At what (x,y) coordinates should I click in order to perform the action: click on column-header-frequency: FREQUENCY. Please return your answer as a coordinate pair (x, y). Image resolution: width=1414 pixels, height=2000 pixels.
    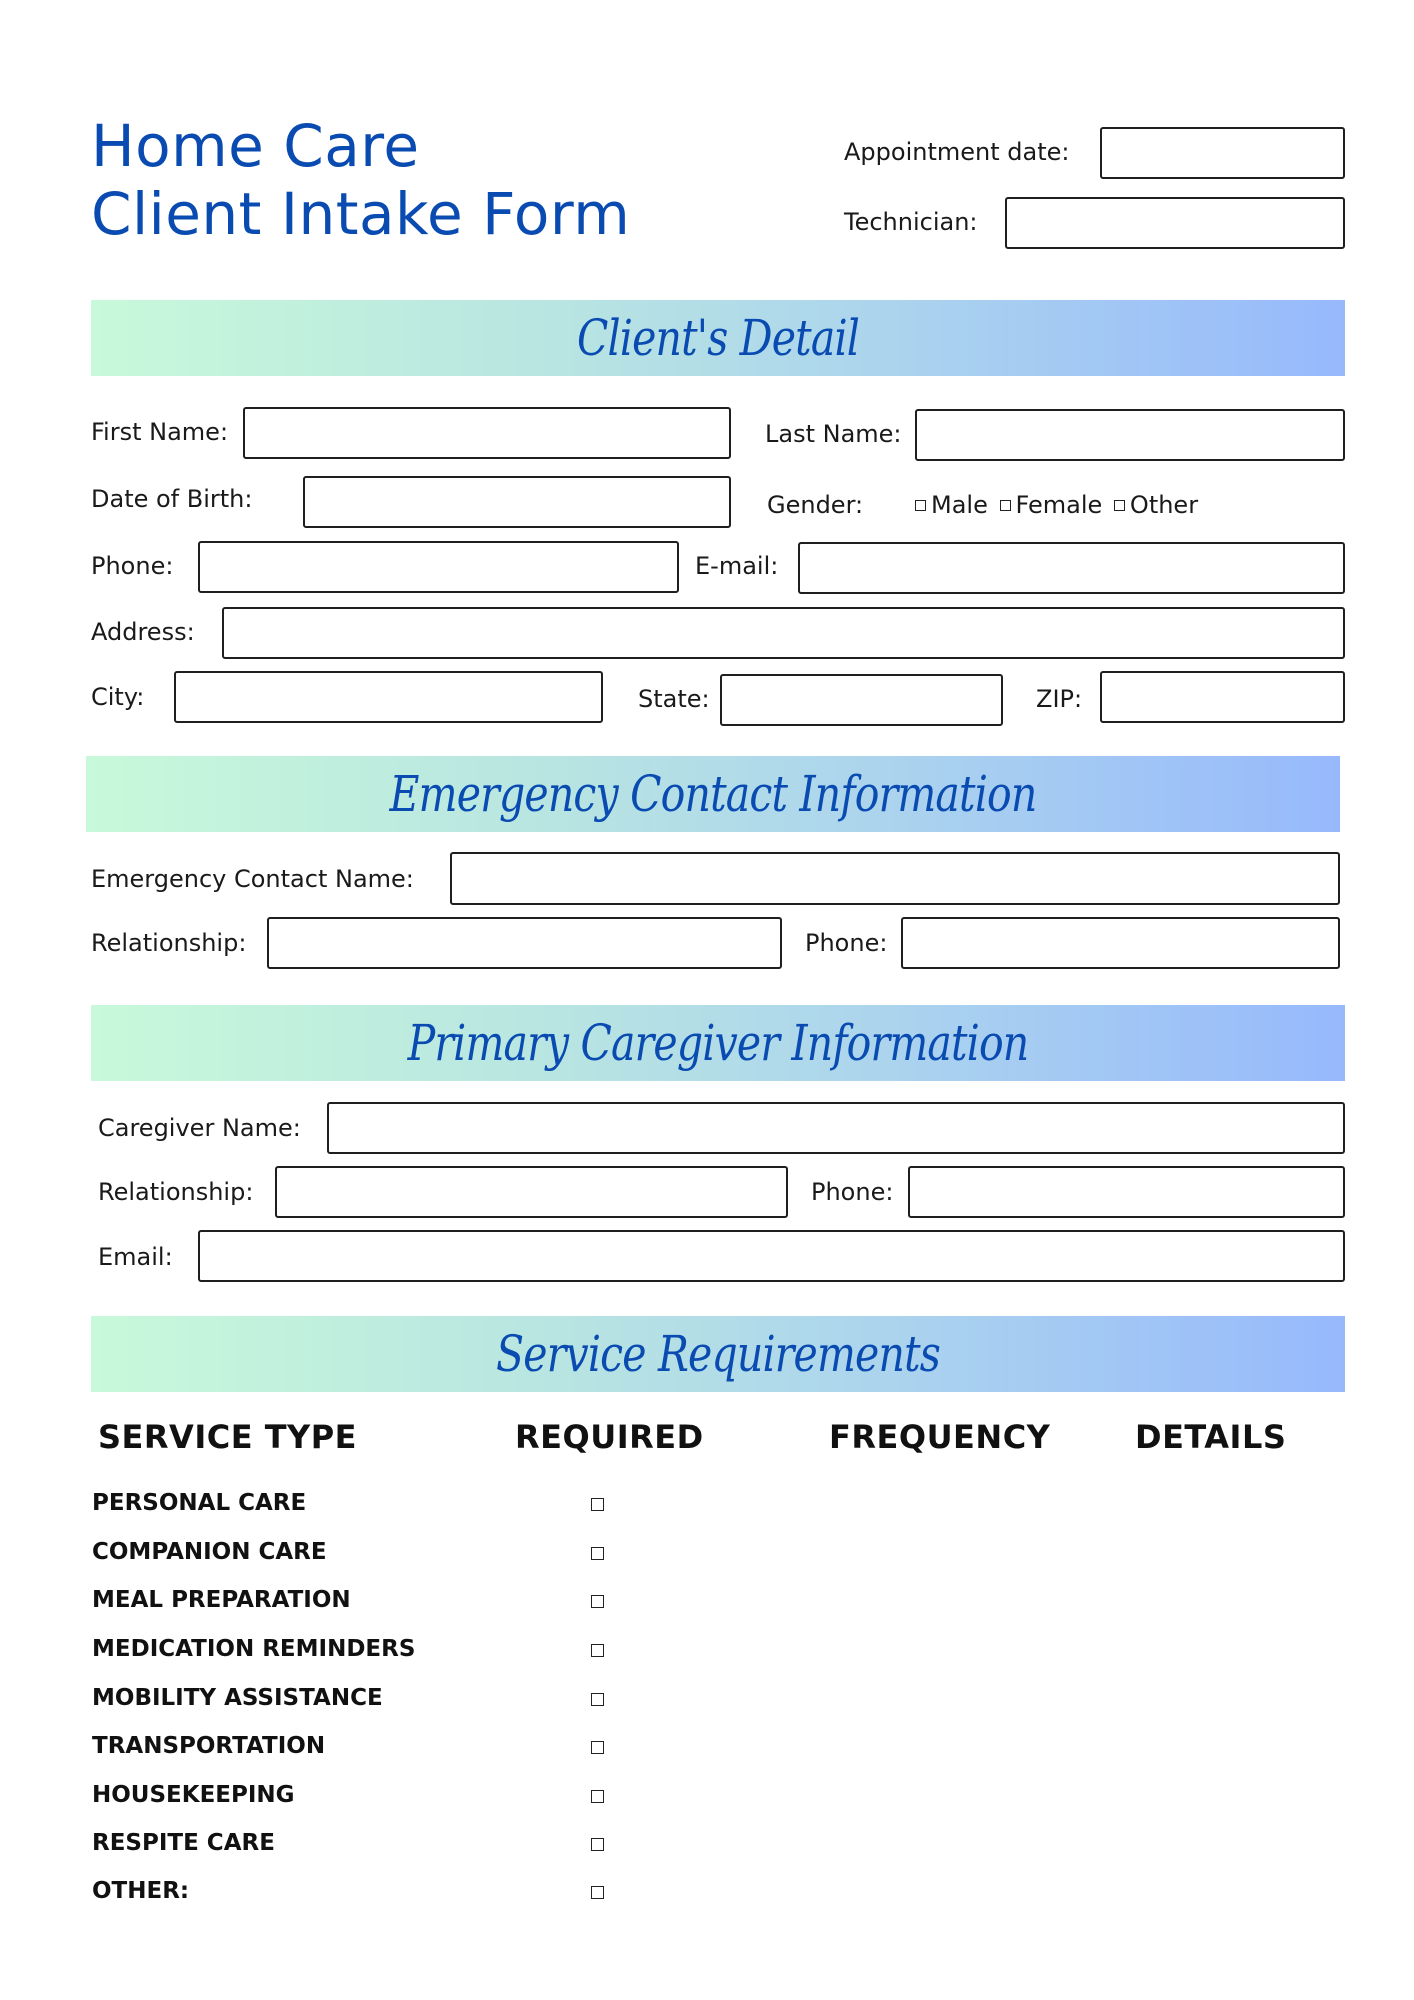
    Looking at the image, I should click on (940, 1437).